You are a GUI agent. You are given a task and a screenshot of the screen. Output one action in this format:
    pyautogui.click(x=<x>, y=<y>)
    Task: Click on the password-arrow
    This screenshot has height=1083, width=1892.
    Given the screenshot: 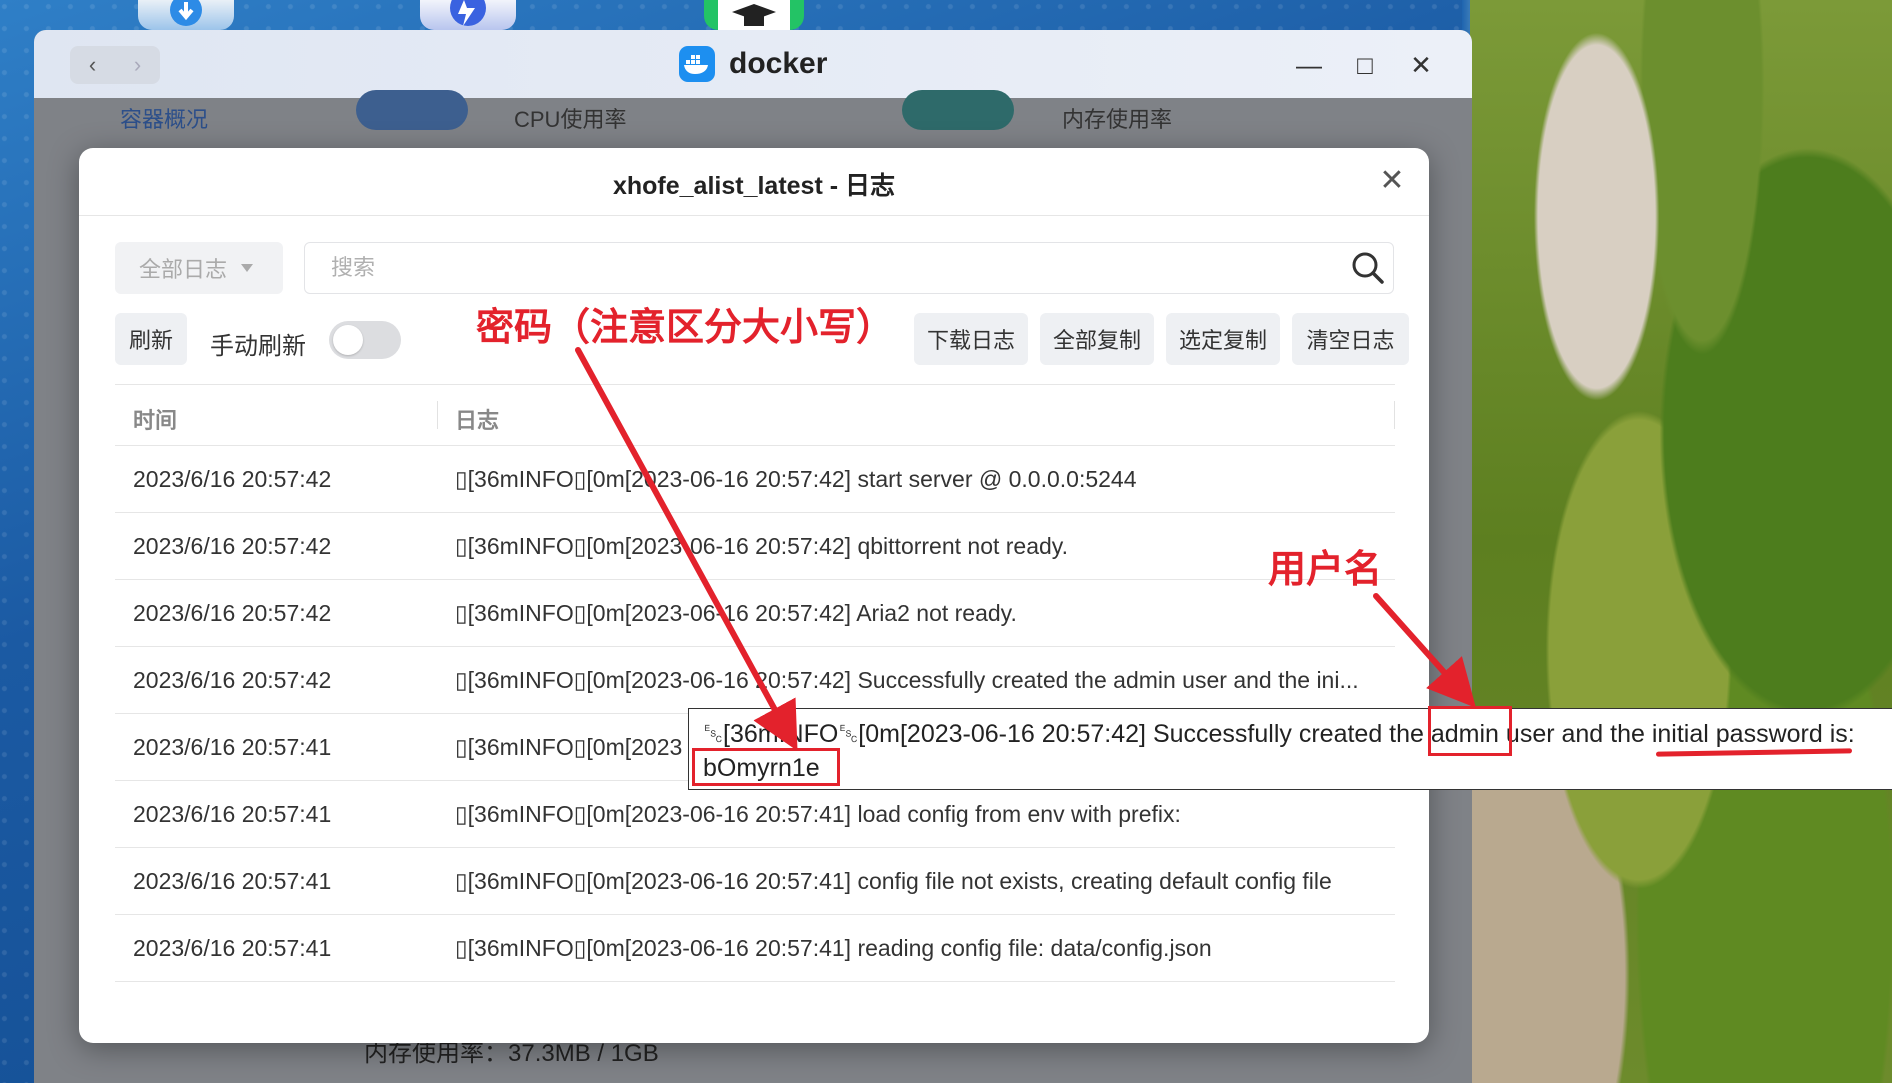 What is the action you would take?
    pyautogui.click(x=686, y=549)
    